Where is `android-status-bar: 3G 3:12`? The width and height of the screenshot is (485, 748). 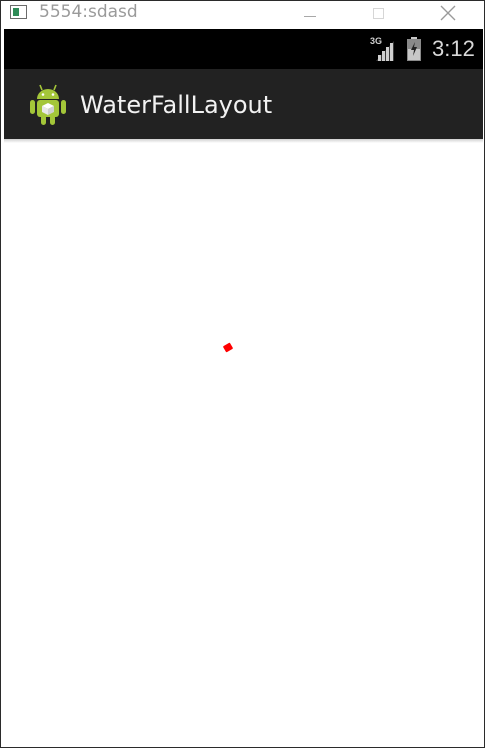
android-status-bar: 3G 3:12 is located at coordinates (243, 49).